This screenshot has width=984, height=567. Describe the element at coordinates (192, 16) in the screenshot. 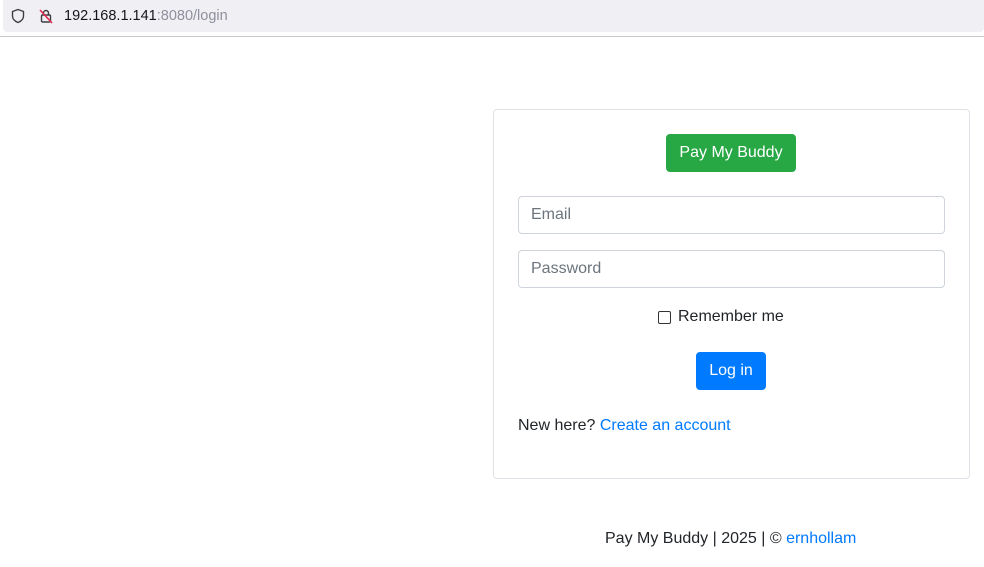

I see `url-path: :8080/login` at that location.